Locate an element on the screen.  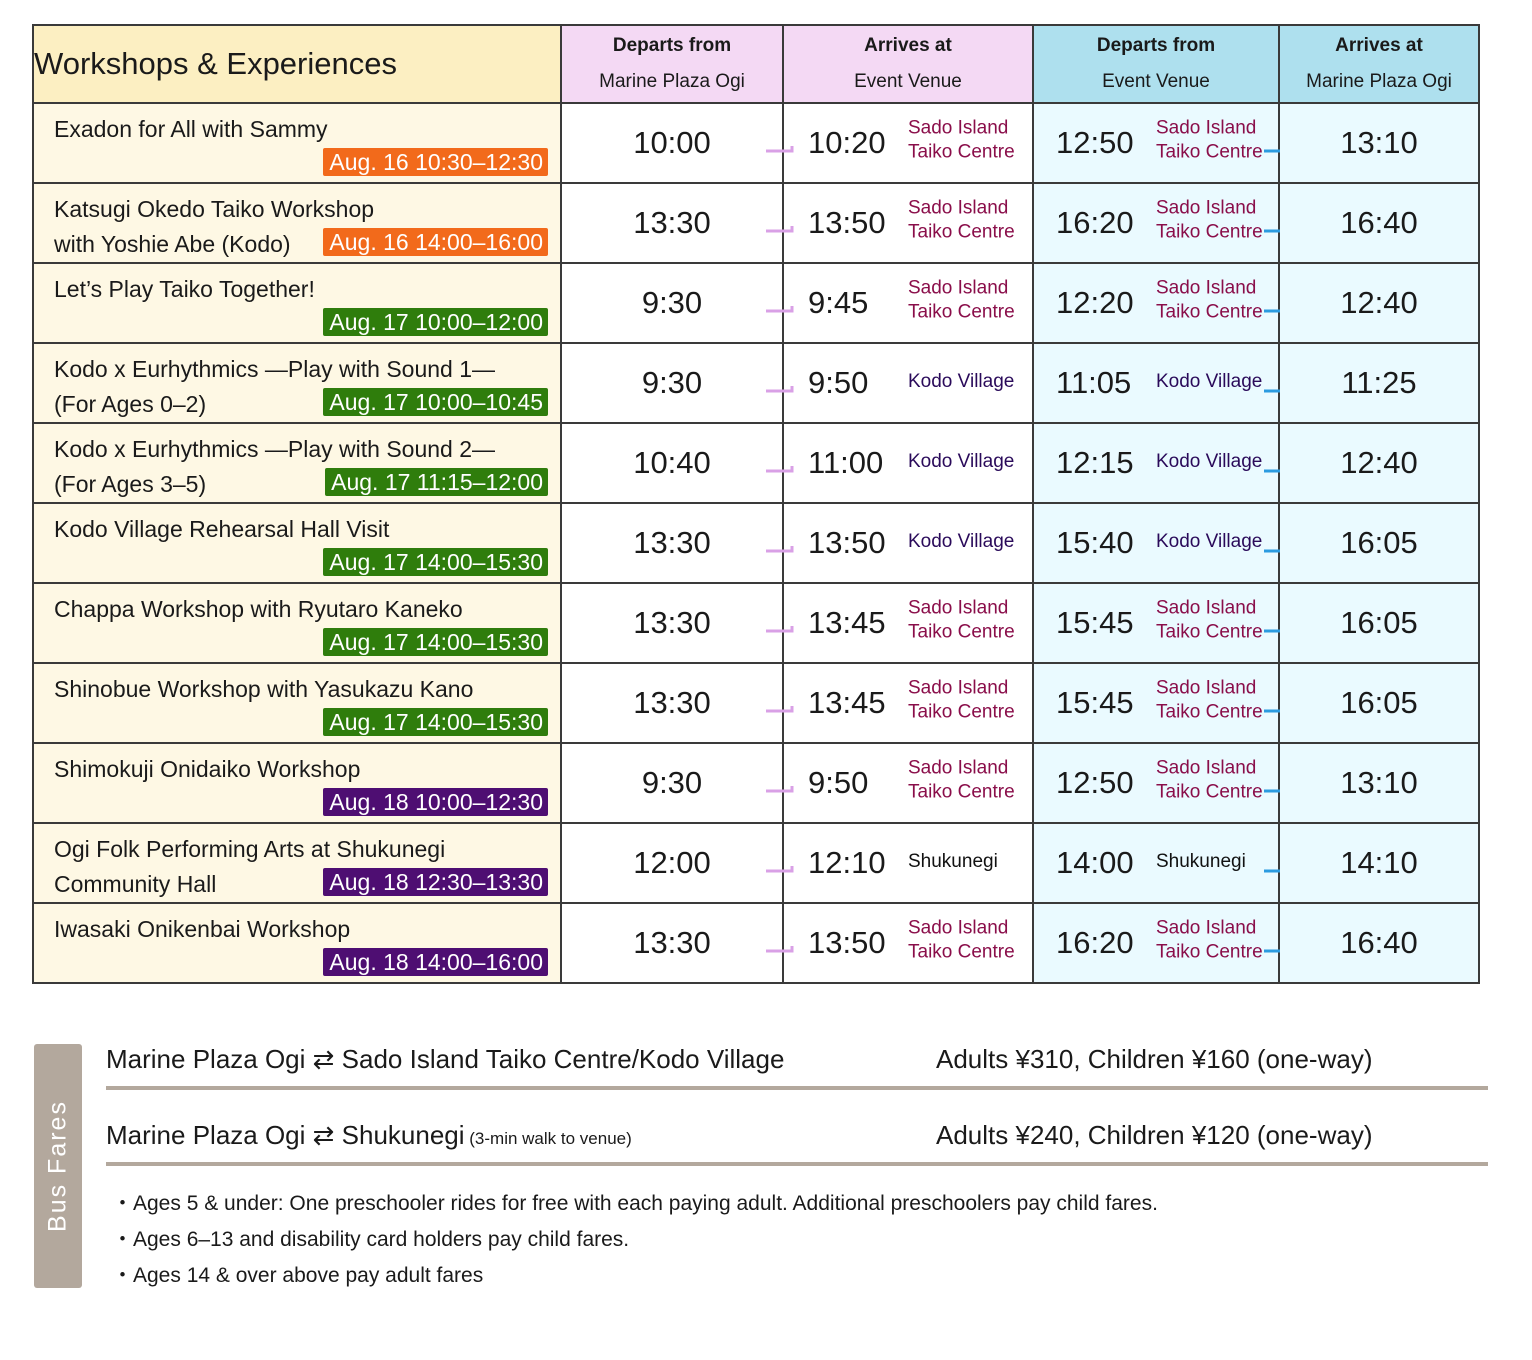
depart-time: 10:00 is located at coordinates (672, 142).